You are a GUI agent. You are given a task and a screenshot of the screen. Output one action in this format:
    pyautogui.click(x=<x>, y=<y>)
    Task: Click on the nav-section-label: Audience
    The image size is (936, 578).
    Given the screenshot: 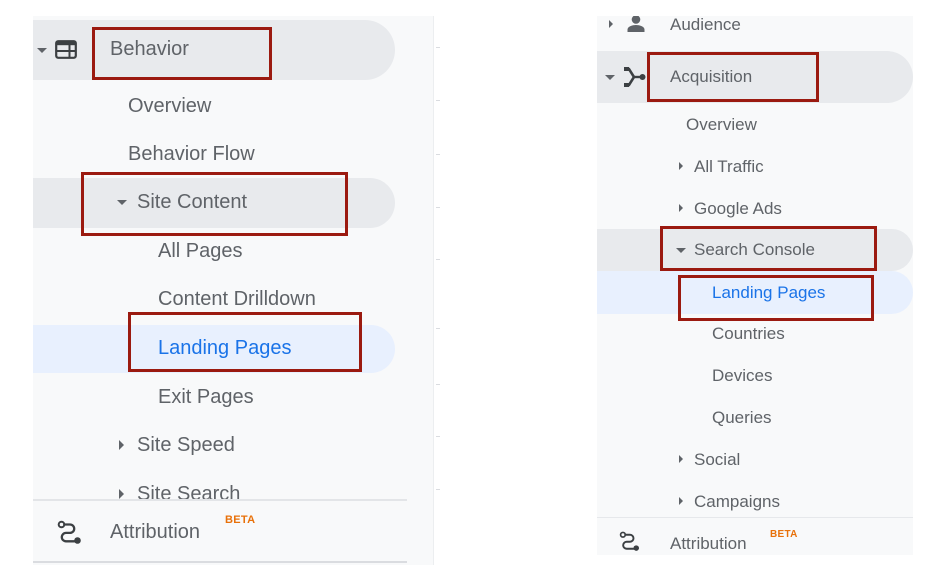 What is the action you would take?
    pyautogui.click(x=705, y=25)
    